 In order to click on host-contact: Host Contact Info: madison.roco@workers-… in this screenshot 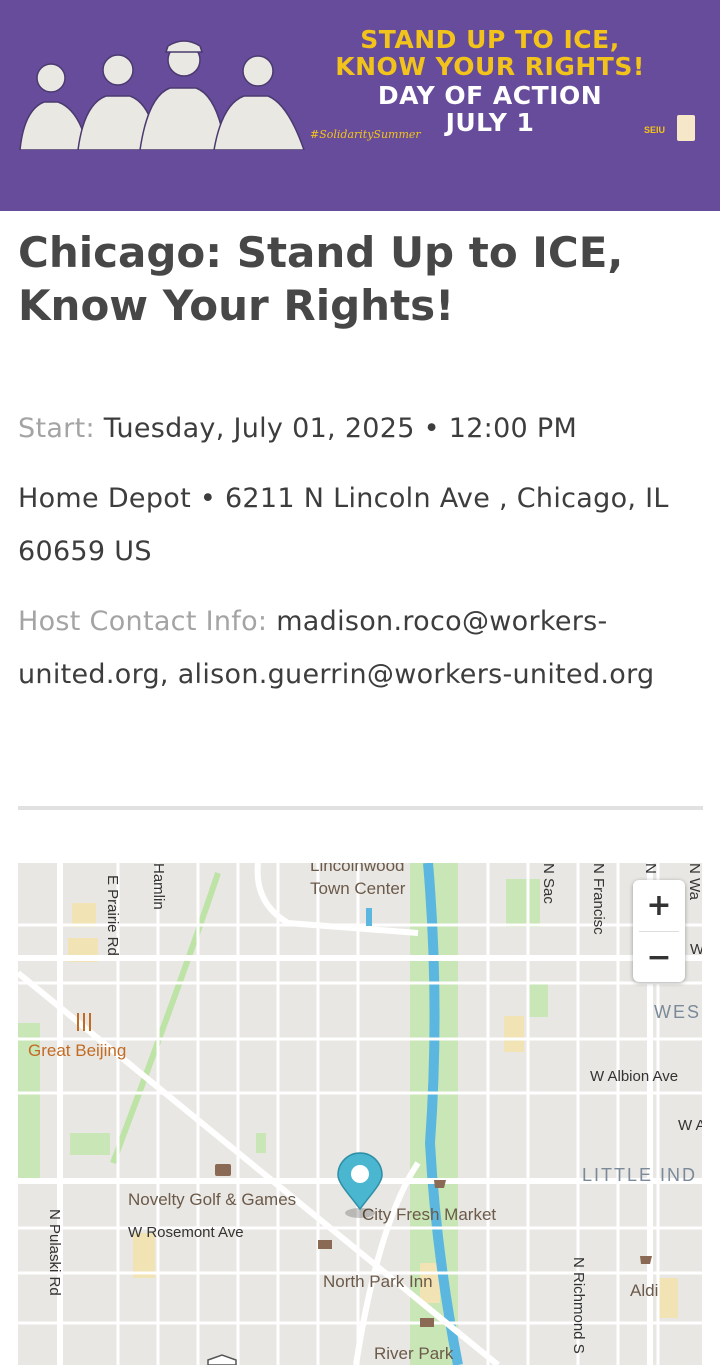, I will do `click(363, 648)`.